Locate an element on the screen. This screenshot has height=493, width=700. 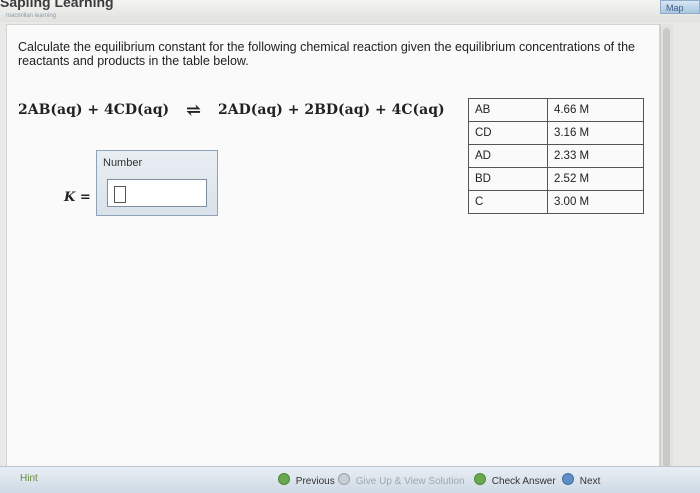
table-row: BD 2.52 M is located at coordinates (556, 179).